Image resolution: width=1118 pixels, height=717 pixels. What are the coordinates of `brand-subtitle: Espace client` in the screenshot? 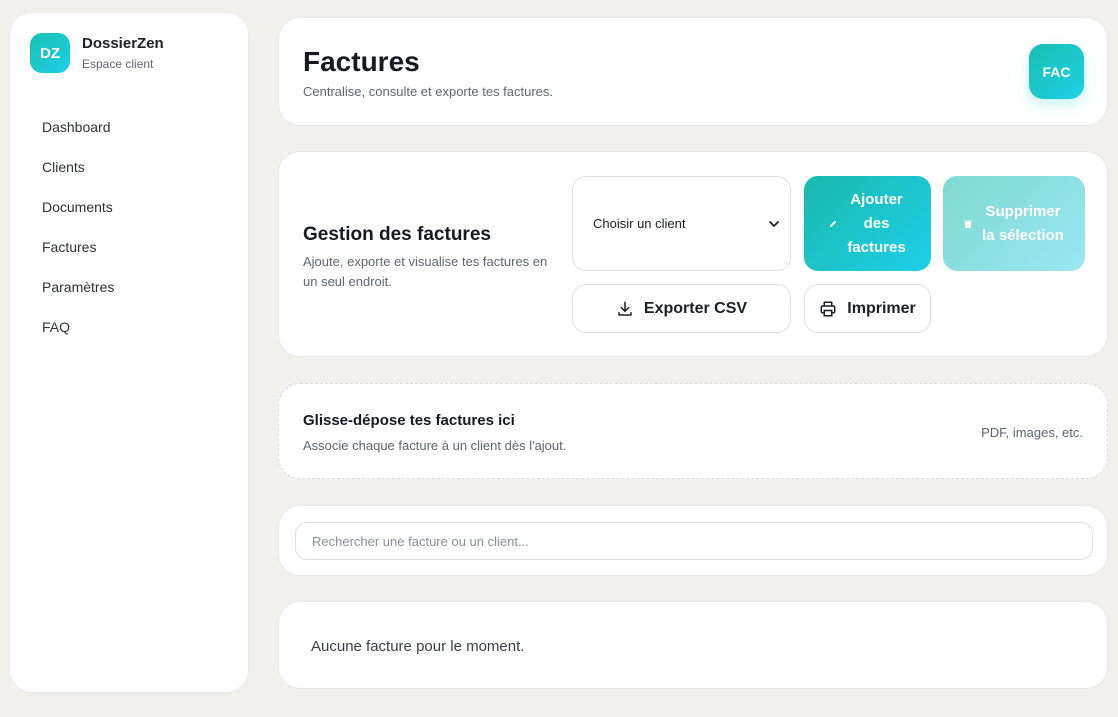 It's located at (118, 64).